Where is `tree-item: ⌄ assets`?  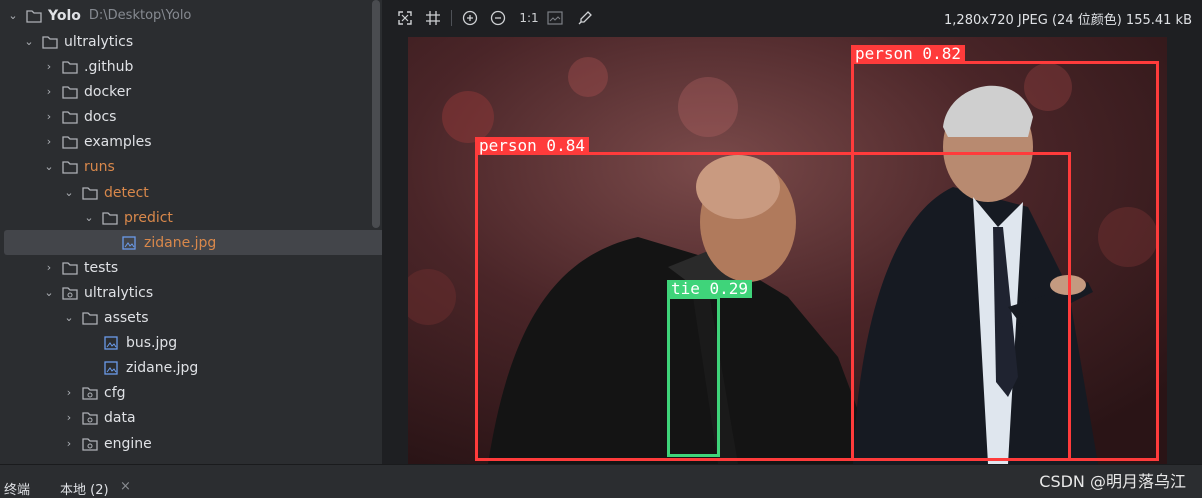 tree-item: ⌄ assets is located at coordinates (191, 317).